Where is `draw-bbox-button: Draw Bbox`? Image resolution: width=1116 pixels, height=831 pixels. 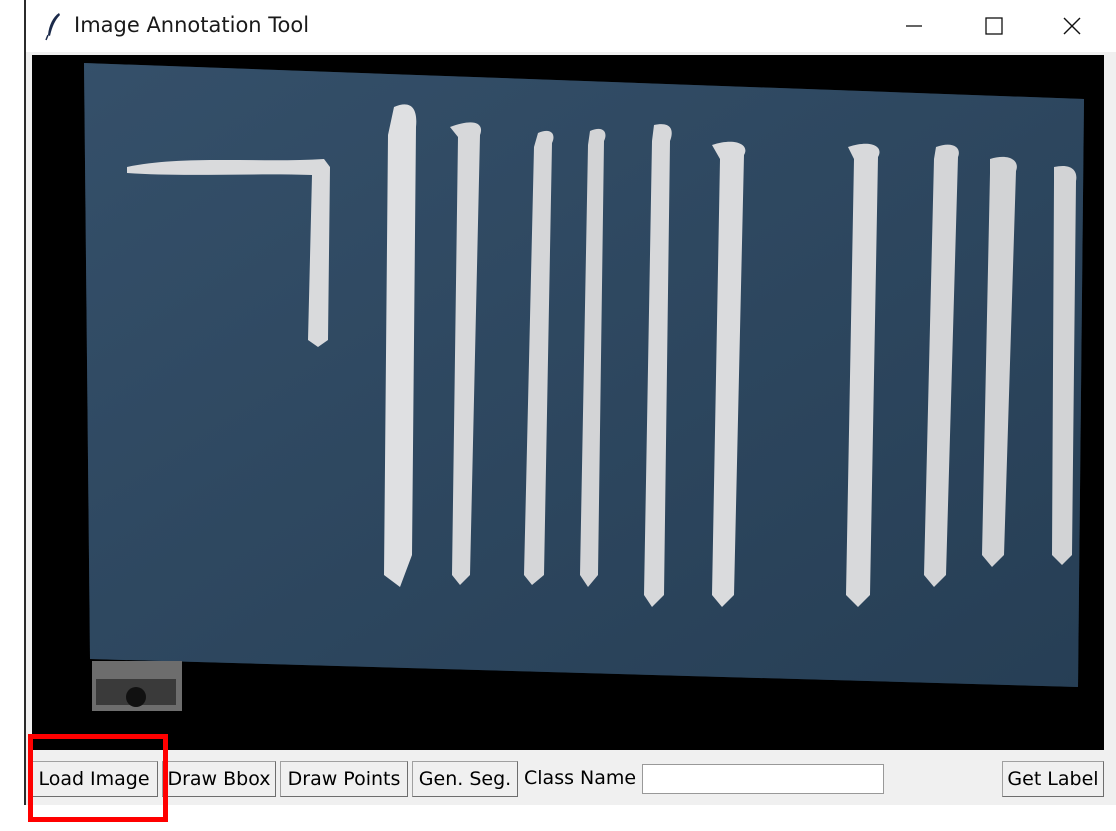
draw-bbox-button: Draw Bbox is located at coordinates (219, 779).